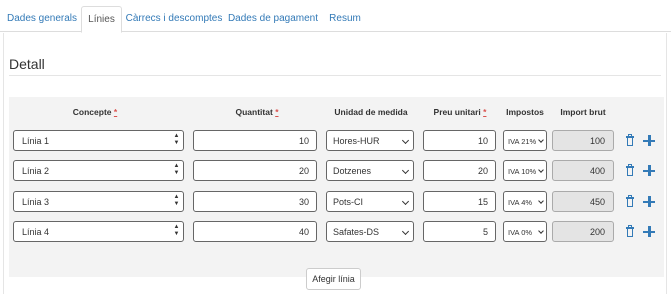  What do you see at coordinates (370, 140) in the screenshot?
I see `unitat-select: Hores-HUR` at bounding box center [370, 140].